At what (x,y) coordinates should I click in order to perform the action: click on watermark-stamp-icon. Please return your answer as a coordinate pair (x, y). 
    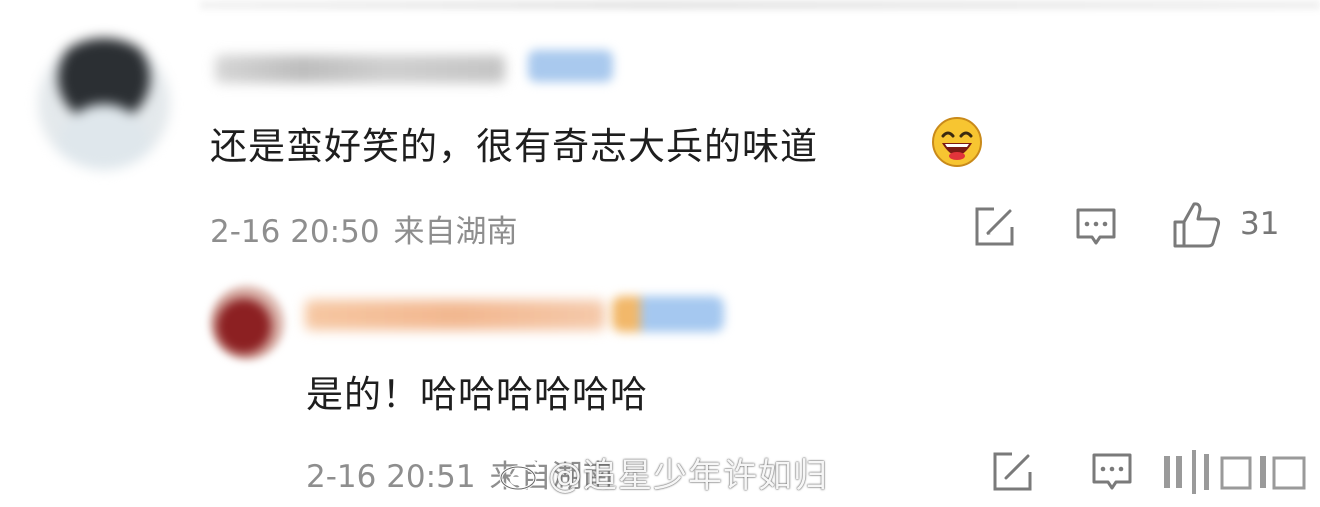
    Looking at the image, I should click on (1235, 472).